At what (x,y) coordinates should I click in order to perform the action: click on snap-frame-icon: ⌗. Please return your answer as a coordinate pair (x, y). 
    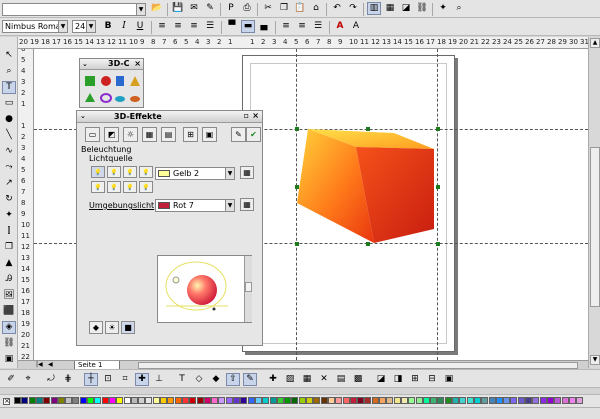
    Looking at the image, I should click on (125, 379).